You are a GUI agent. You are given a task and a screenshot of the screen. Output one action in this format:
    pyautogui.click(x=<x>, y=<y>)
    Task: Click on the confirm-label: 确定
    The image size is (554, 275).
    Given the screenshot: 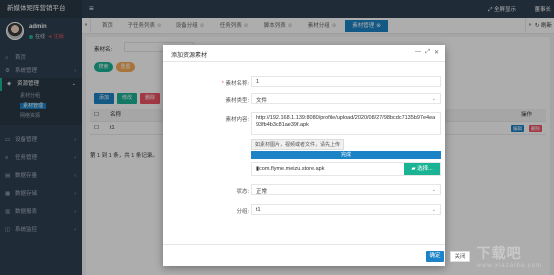 What is the action you would take?
    pyautogui.click(x=435, y=256)
    